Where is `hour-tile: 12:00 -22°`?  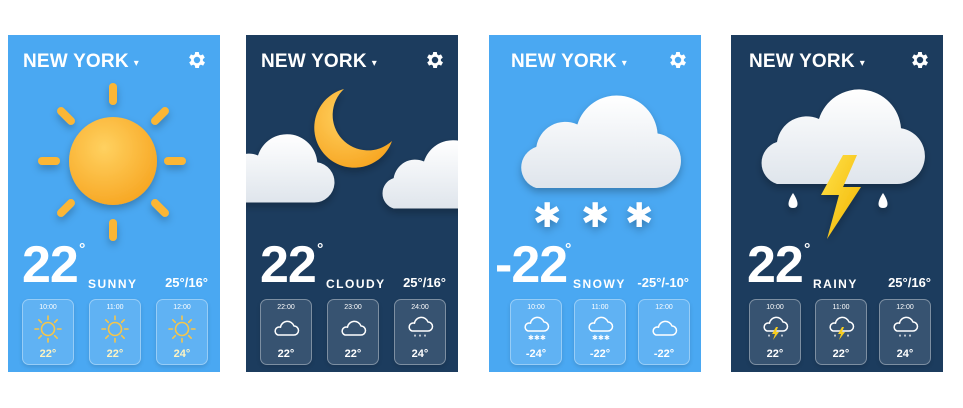
hour-tile: 12:00 -22° is located at coordinates (664, 332).